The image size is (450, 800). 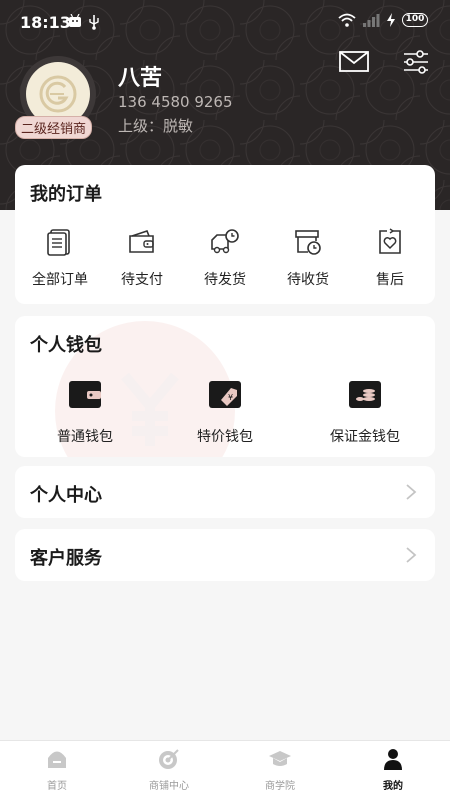 I want to click on tab-business-school: 商学院, so click(x=280, y=769).